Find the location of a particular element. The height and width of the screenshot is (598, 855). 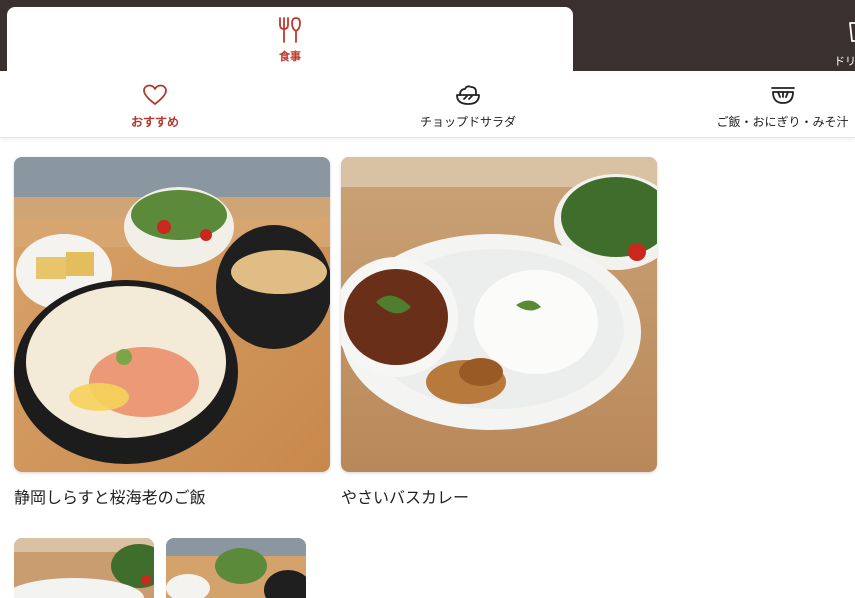

tab-drink: ドリ is located at coordinates (837, 39).